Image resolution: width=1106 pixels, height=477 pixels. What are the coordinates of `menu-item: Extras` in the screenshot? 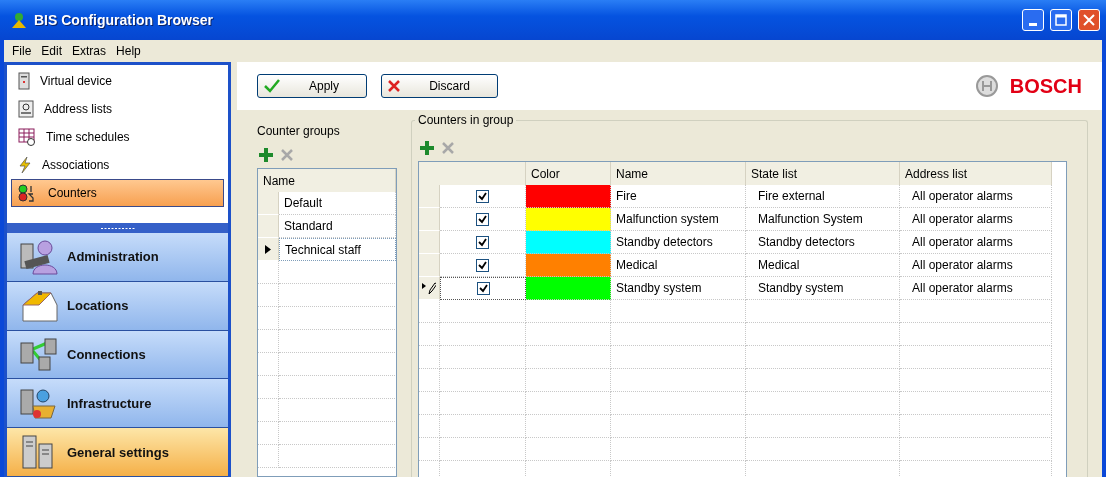 It's located at (89, 51).